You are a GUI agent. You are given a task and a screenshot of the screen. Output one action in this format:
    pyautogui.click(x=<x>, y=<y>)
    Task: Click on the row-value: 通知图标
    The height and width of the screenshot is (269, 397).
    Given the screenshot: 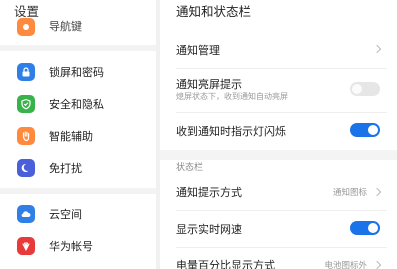 What is the action you would take?
    pyautogui.click(x=349, y=193)
    